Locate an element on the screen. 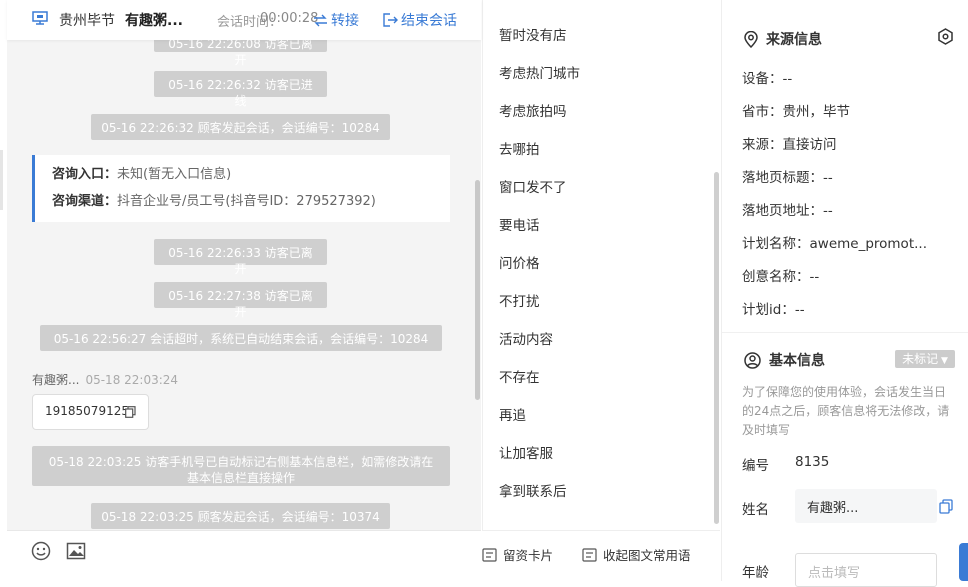 This screenshot has width=968, height=587. phrase-item: 窗口发不了 is located at coordinates (533, 186).